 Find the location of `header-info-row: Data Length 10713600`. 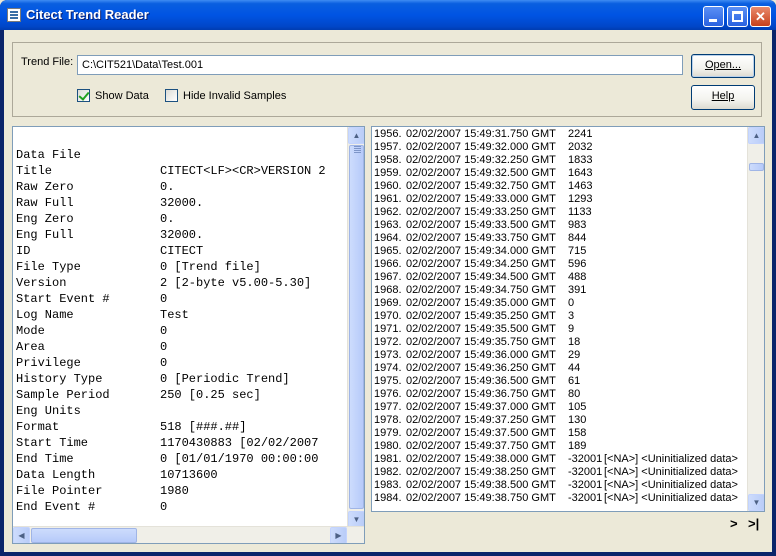

header-info-row: Data Length 10713600 is located at coordinates (171, 475).